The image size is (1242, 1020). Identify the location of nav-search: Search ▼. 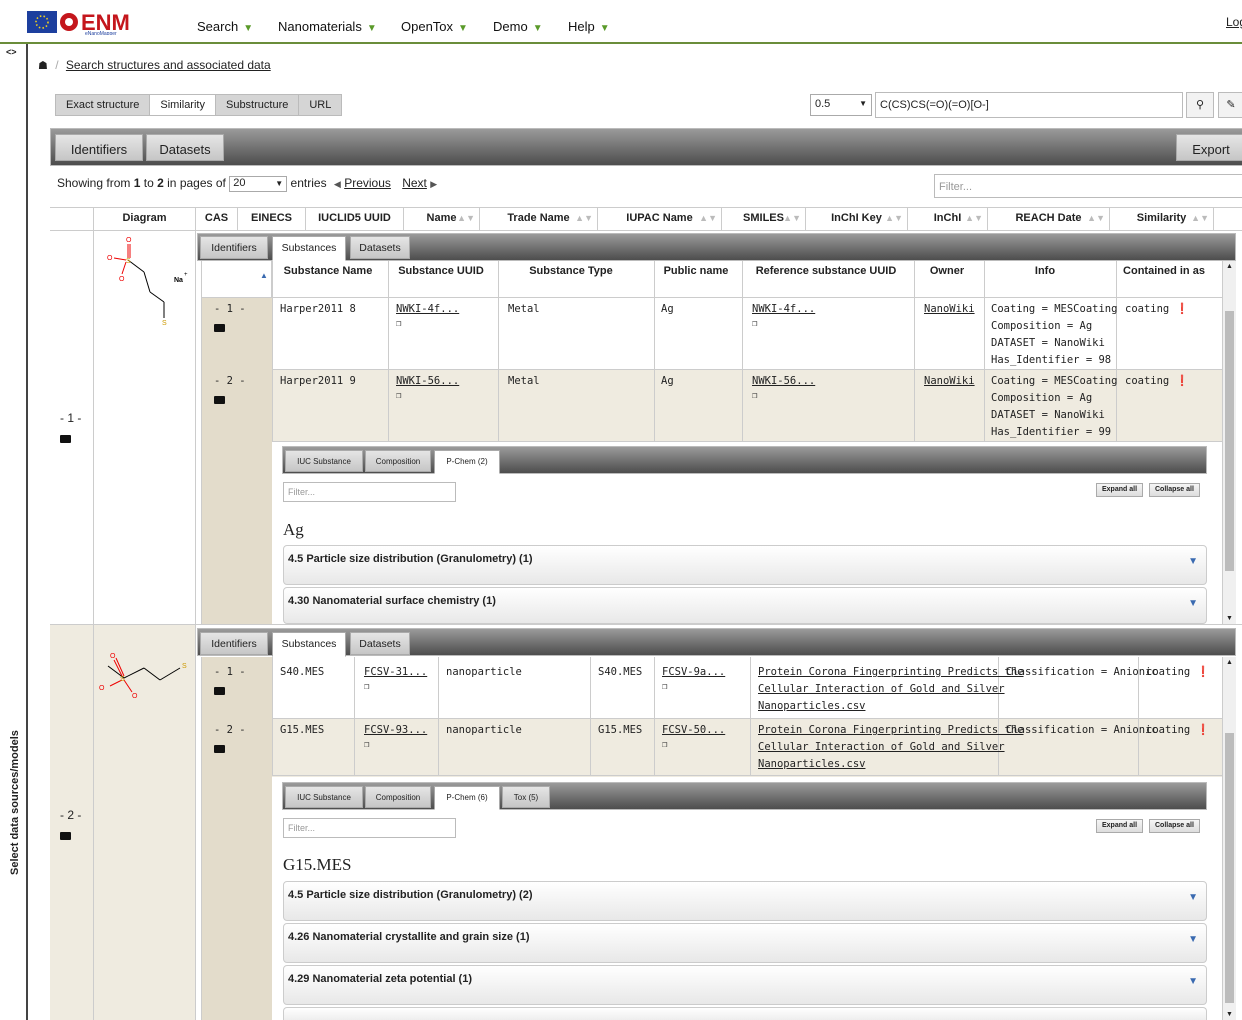
(225, 26).